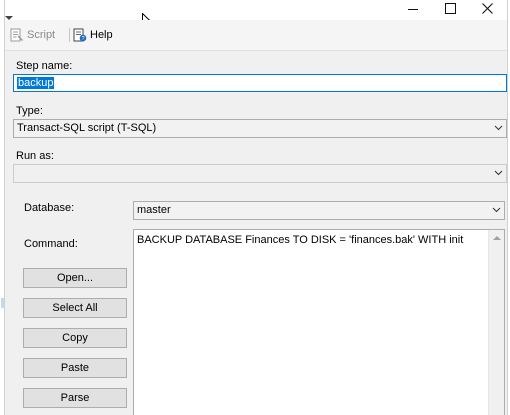 The height and width of the screenshot is (415, 510). I want to click on run-as-select, so click(260, 173).